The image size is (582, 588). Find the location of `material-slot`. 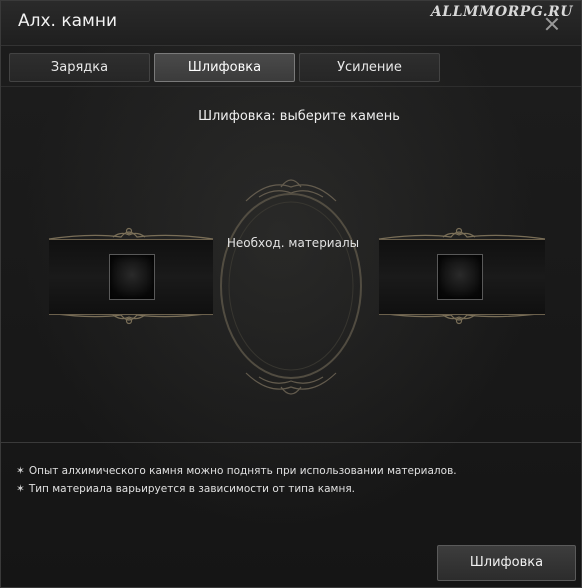

material-slot is located at coordinates (460, 277).